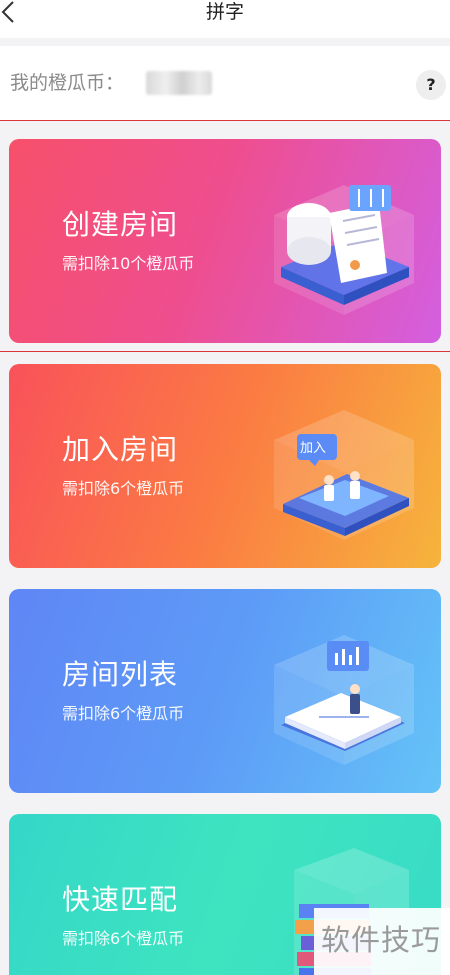 The image size is (450, 975). I want to click on page-title: 拼字, so click(224, 12).